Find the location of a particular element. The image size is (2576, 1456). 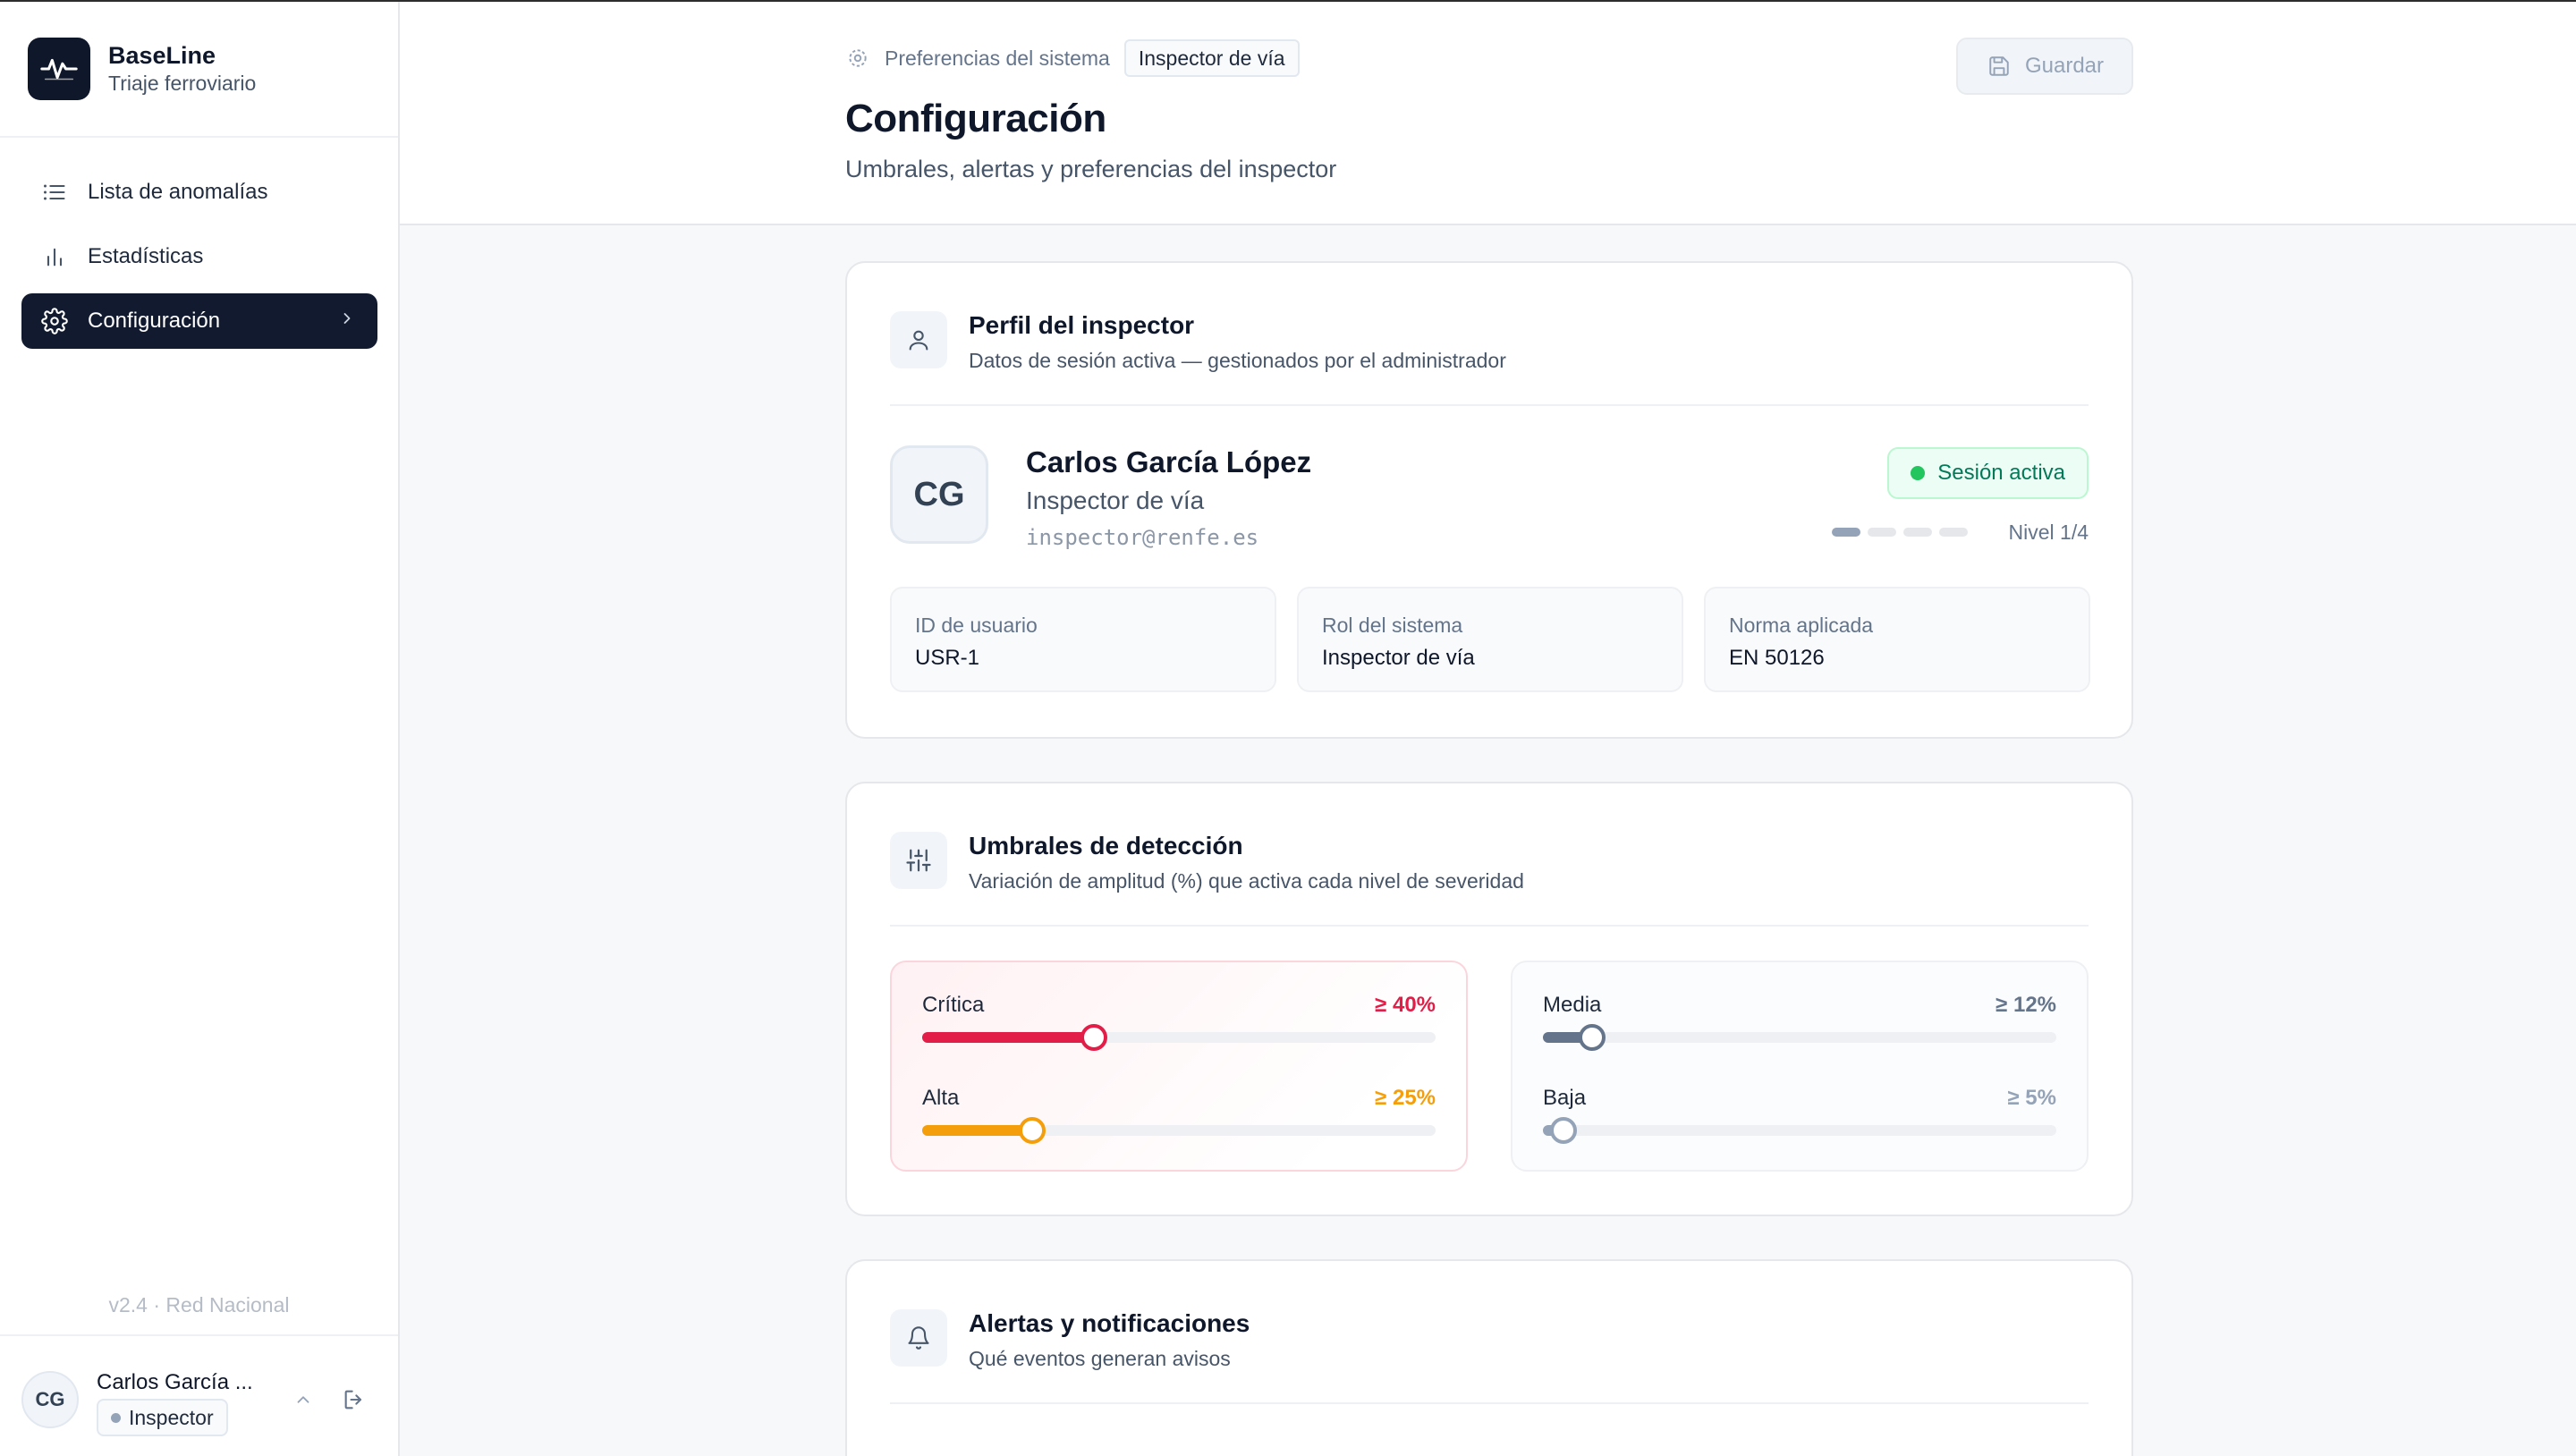

brand: BaseLine Triaje ferroviario is located at coordinates (142, 69).